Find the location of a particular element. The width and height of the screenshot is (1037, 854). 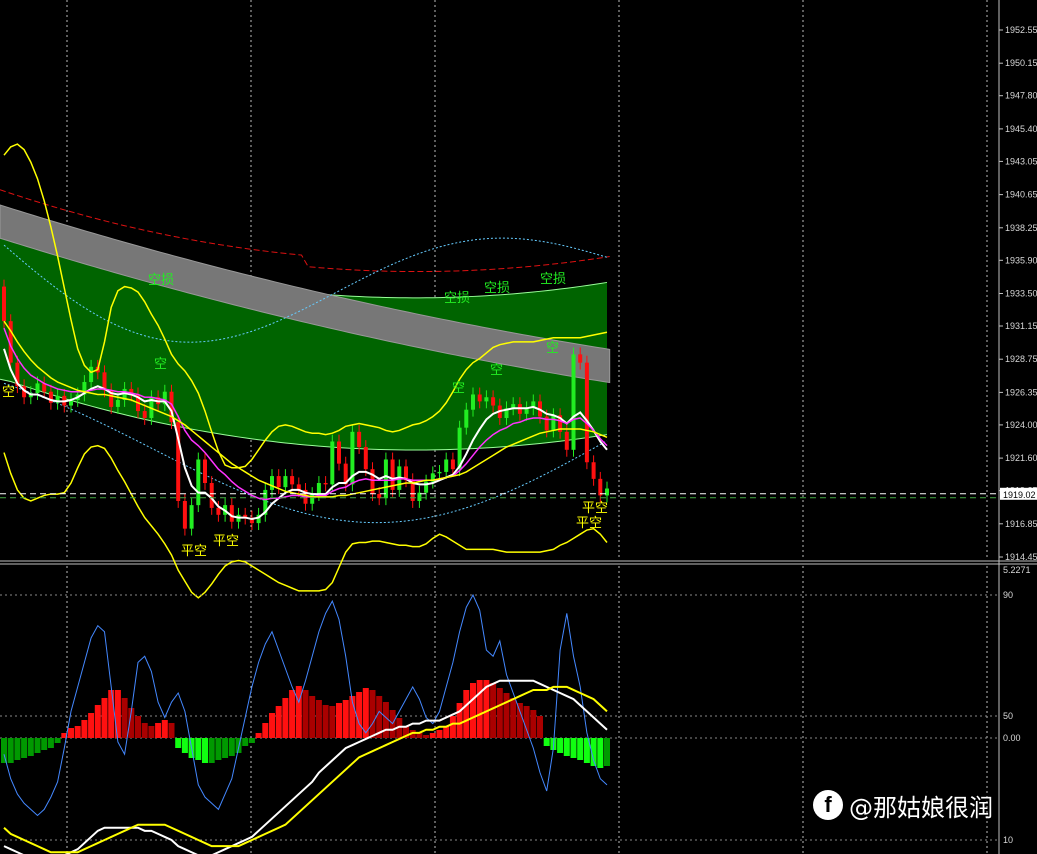

current-price-label: 1919.02 is located at coordinates (1019, 495).